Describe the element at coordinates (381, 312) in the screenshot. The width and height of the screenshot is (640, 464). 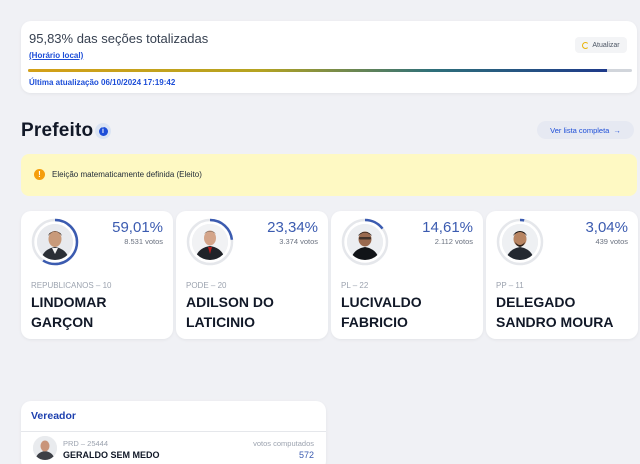
I see `candidate-name: LUCIVALDO FABRICIO` at that location.